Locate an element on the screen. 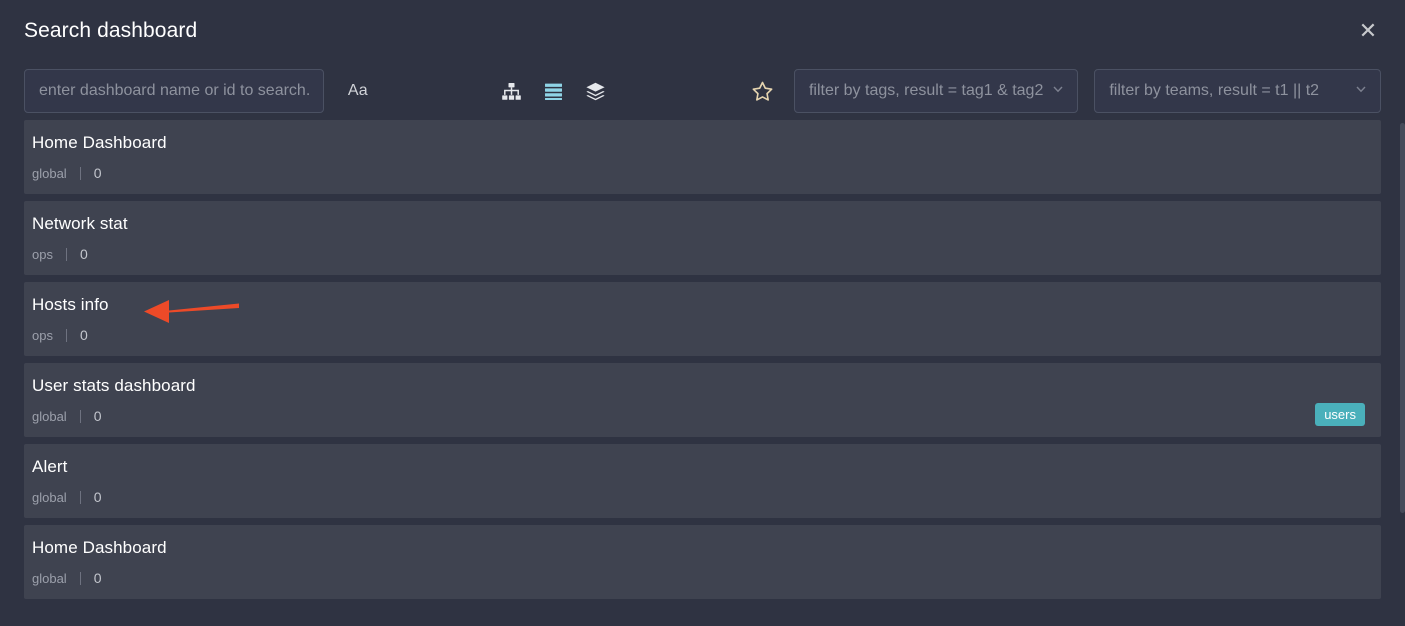 This screenshot has height=626, width=1405. page-title: Search dashboard is located at coordinates (111, 30).